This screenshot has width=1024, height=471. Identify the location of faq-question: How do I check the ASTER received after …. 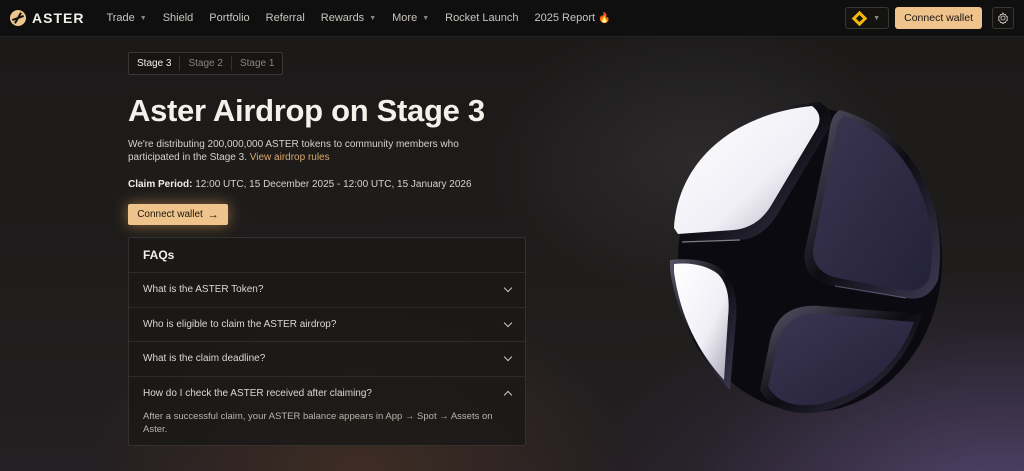
(257, 394).